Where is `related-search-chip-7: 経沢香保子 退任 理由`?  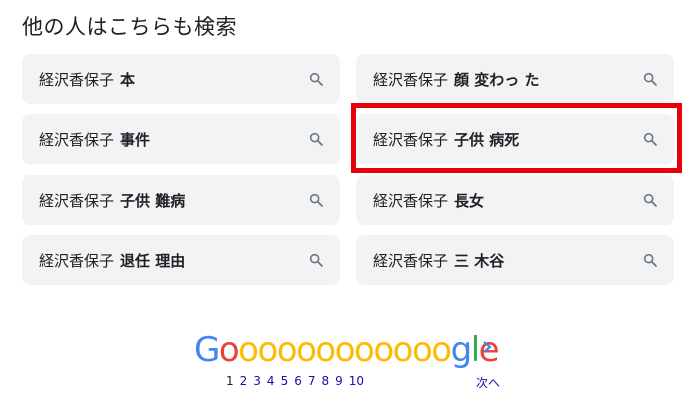 related-search-chip-7: 経沢香保子 退任 理由 is located at coordinates (181, 260).